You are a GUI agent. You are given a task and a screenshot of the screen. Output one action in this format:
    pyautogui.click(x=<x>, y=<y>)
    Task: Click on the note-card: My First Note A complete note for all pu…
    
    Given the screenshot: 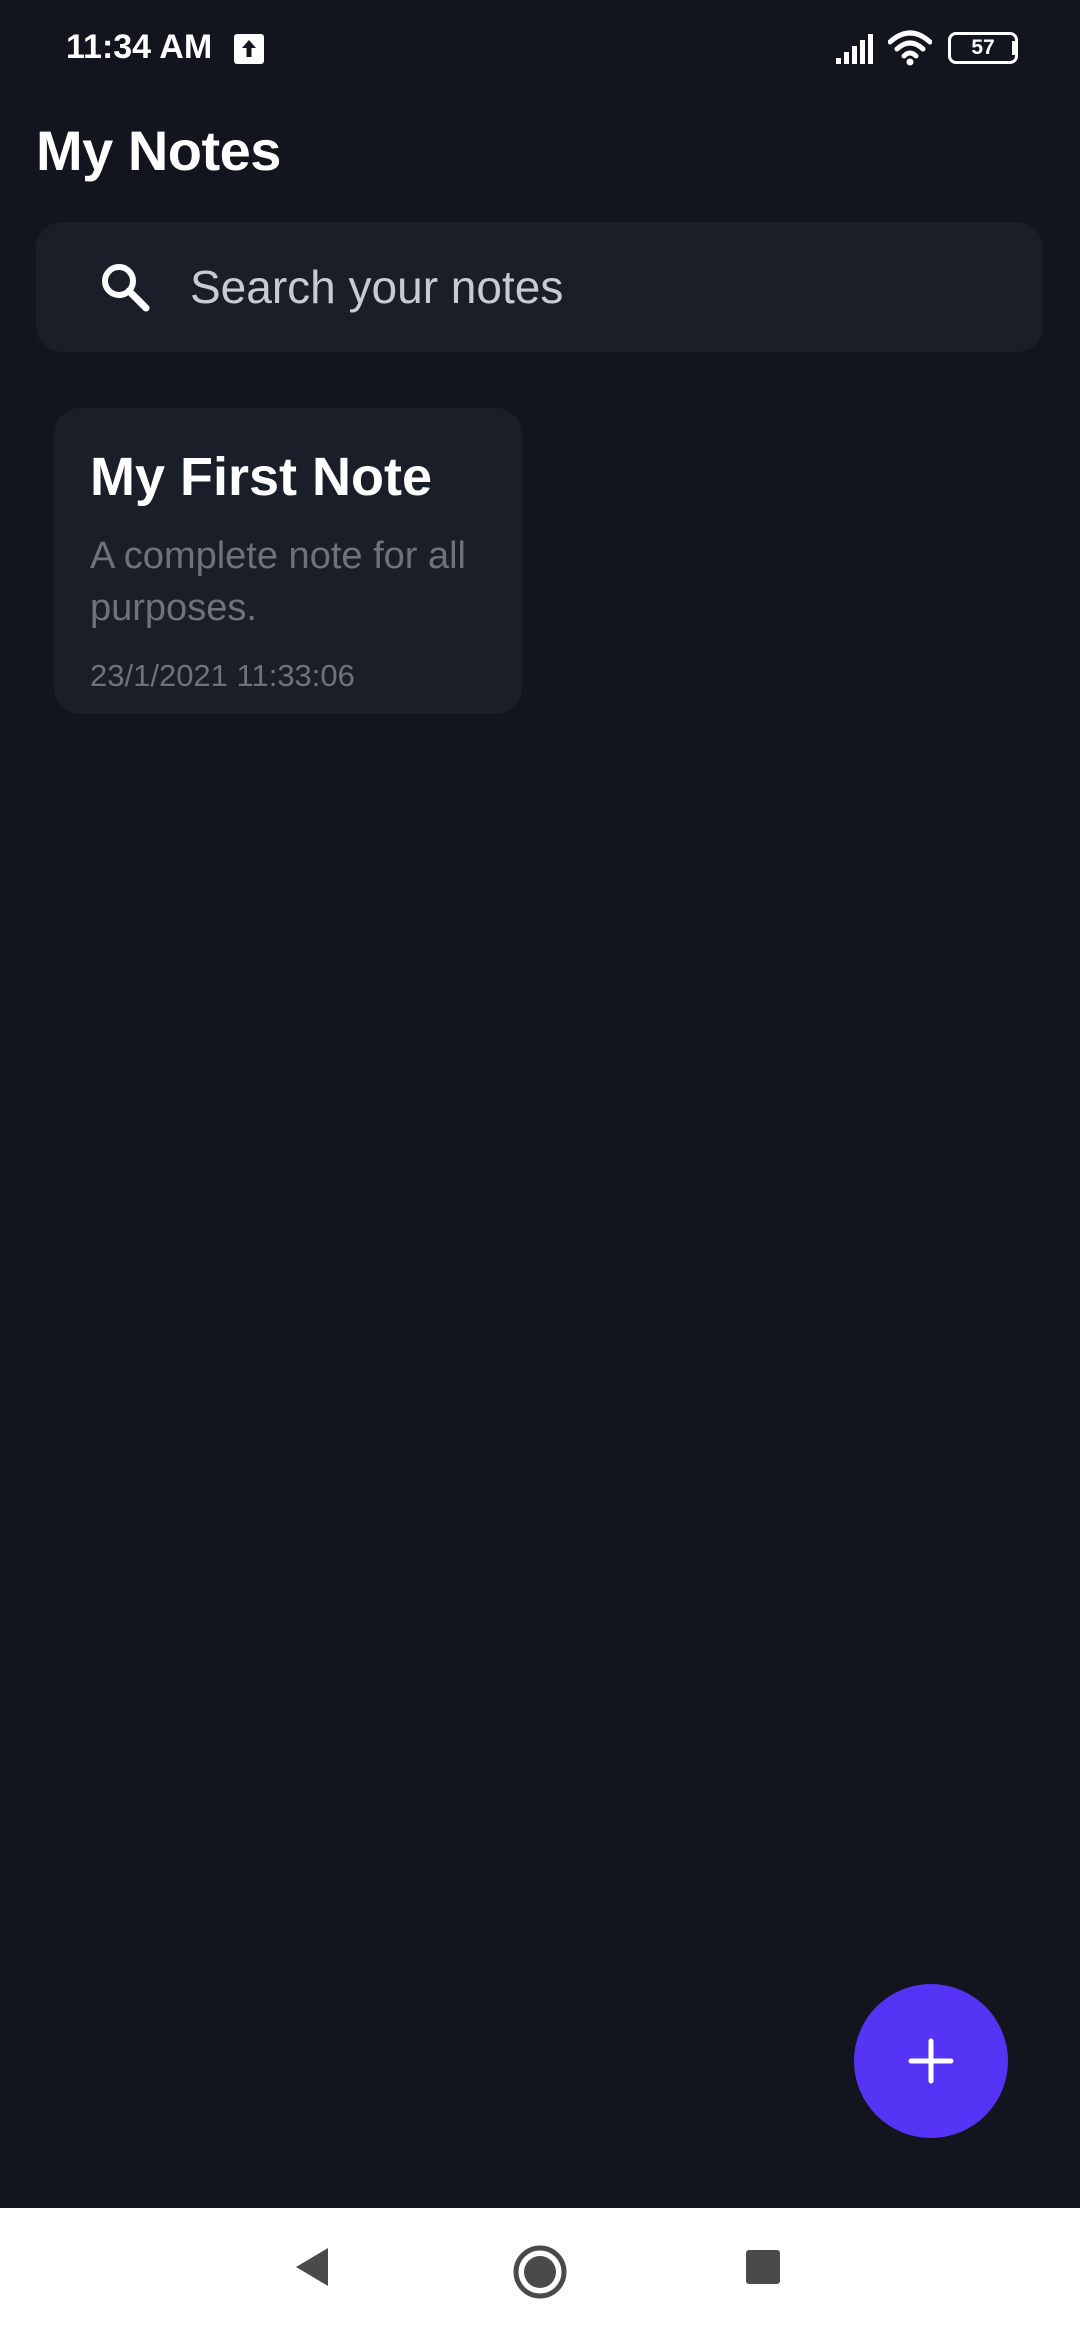 What is the action you would take?
    pyautogui.click(x=288, y=561)
    